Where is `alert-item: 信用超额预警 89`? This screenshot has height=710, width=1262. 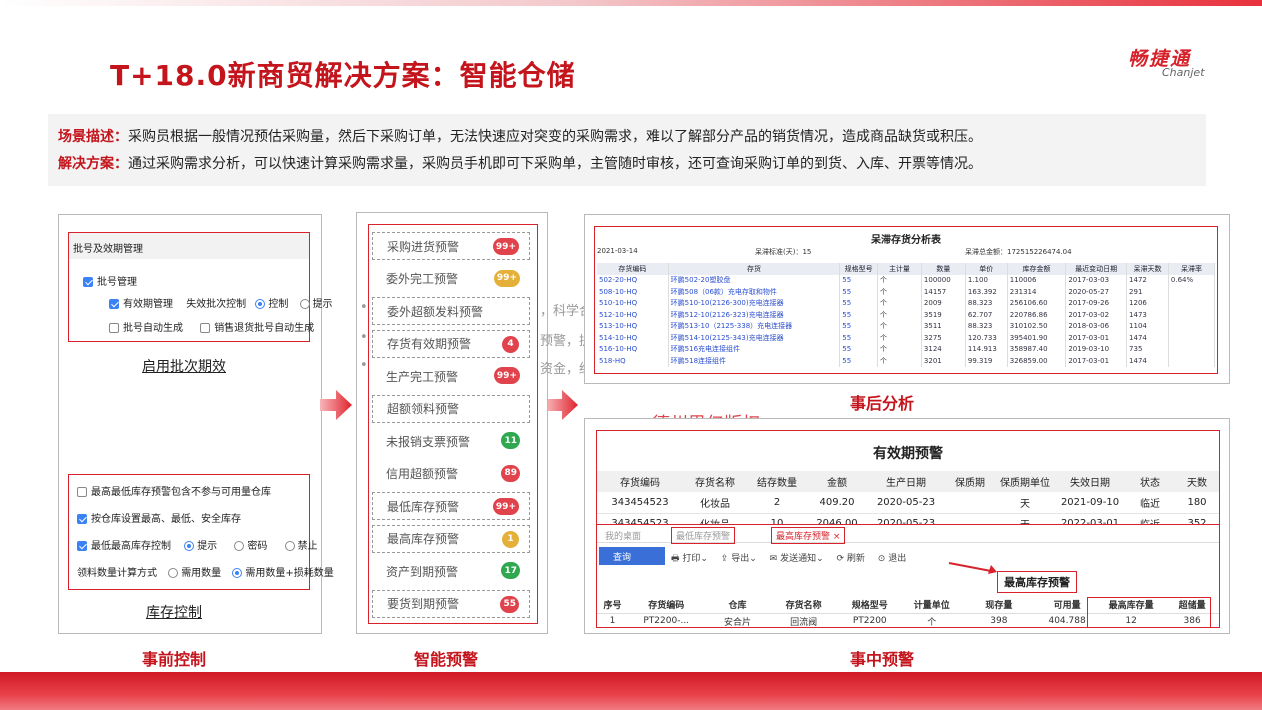
alert-item: 信用超额预警 89 is located at coordinates (451, 474).